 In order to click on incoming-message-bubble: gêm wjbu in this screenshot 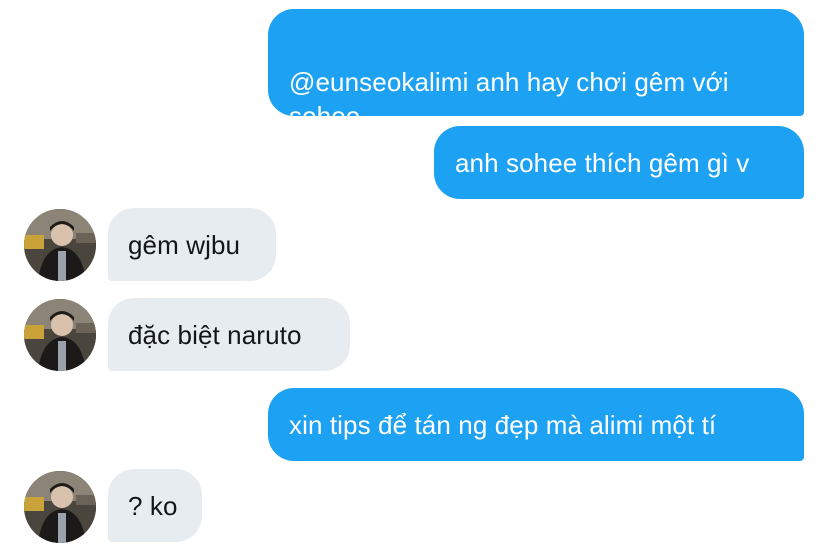, I will do `click(192, 244)`.